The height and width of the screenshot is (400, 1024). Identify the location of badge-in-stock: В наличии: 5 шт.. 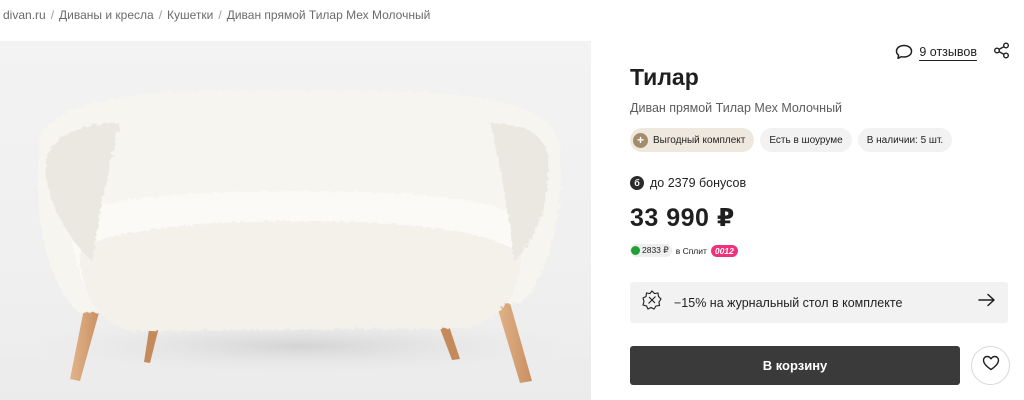
(905, 140).